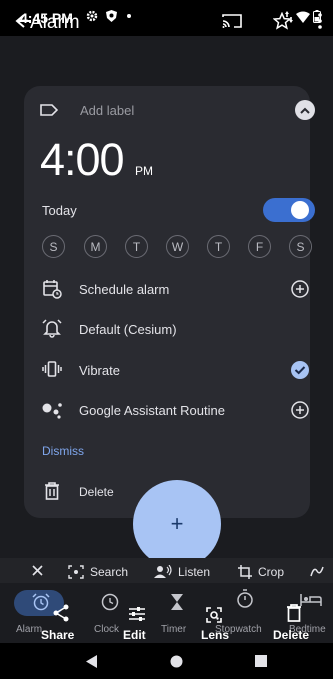 The width and height of the screenshot is (333, 679). I want to click on system-navigation-bar, so click(166, 661).